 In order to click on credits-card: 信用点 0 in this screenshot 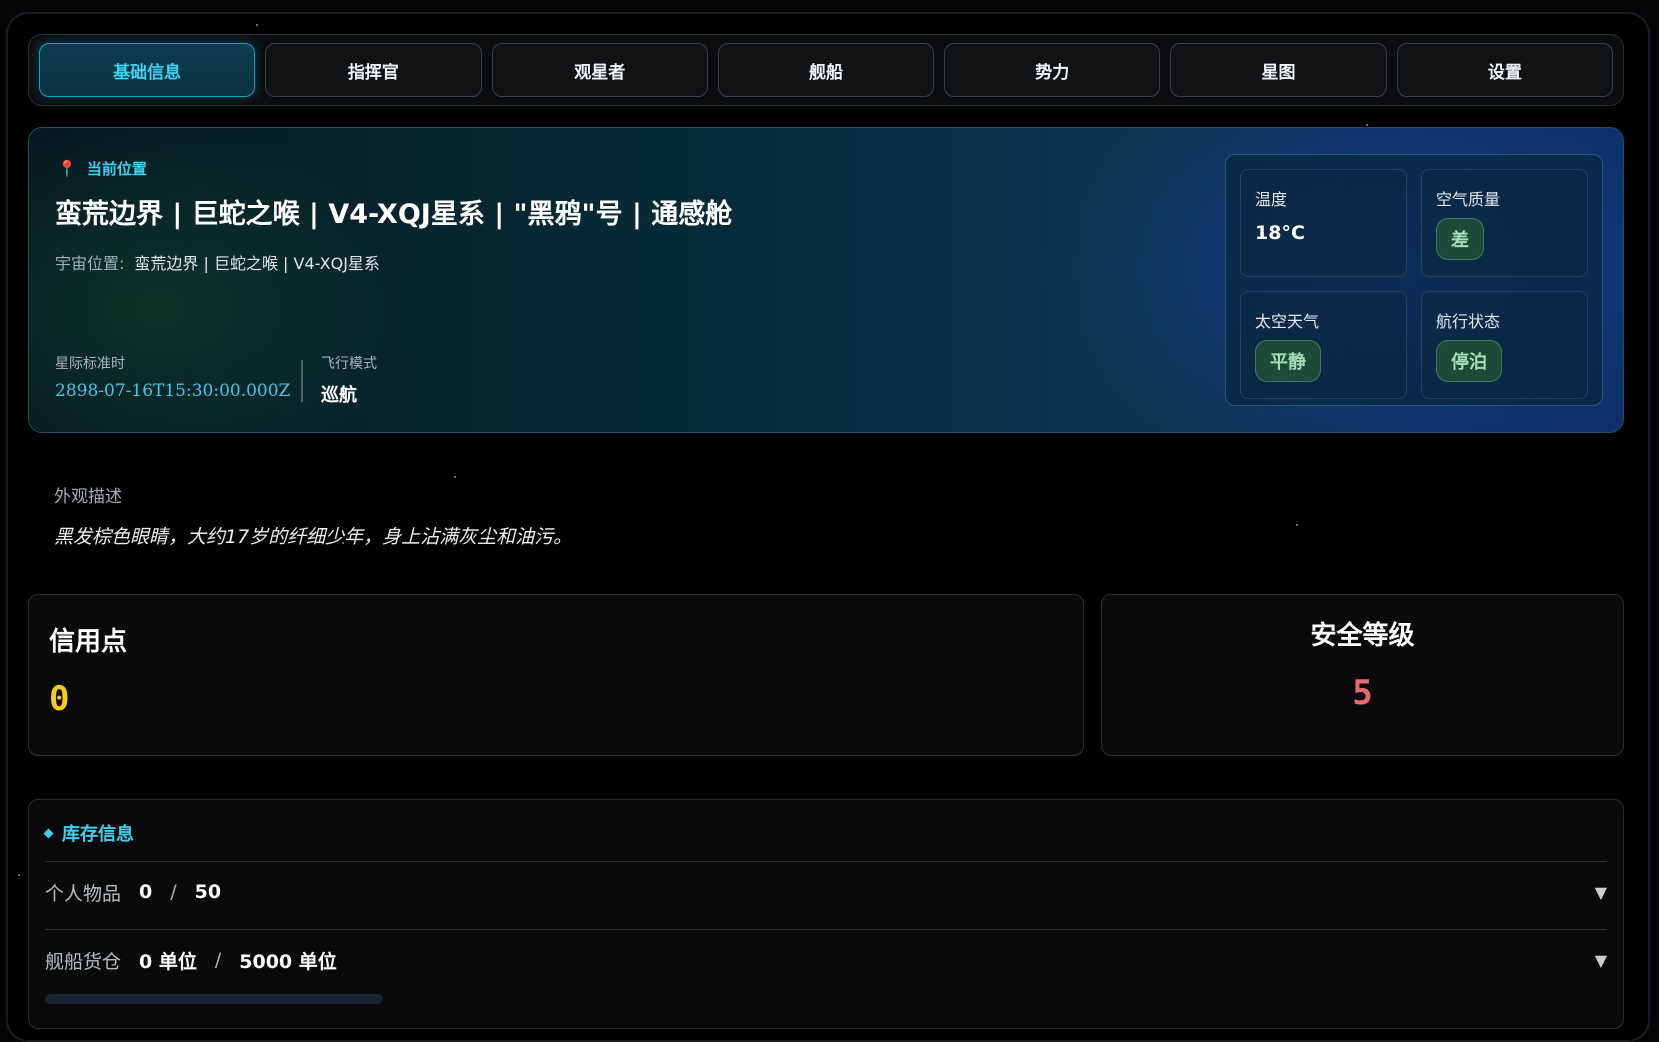, I will do `click(556, 675)`.